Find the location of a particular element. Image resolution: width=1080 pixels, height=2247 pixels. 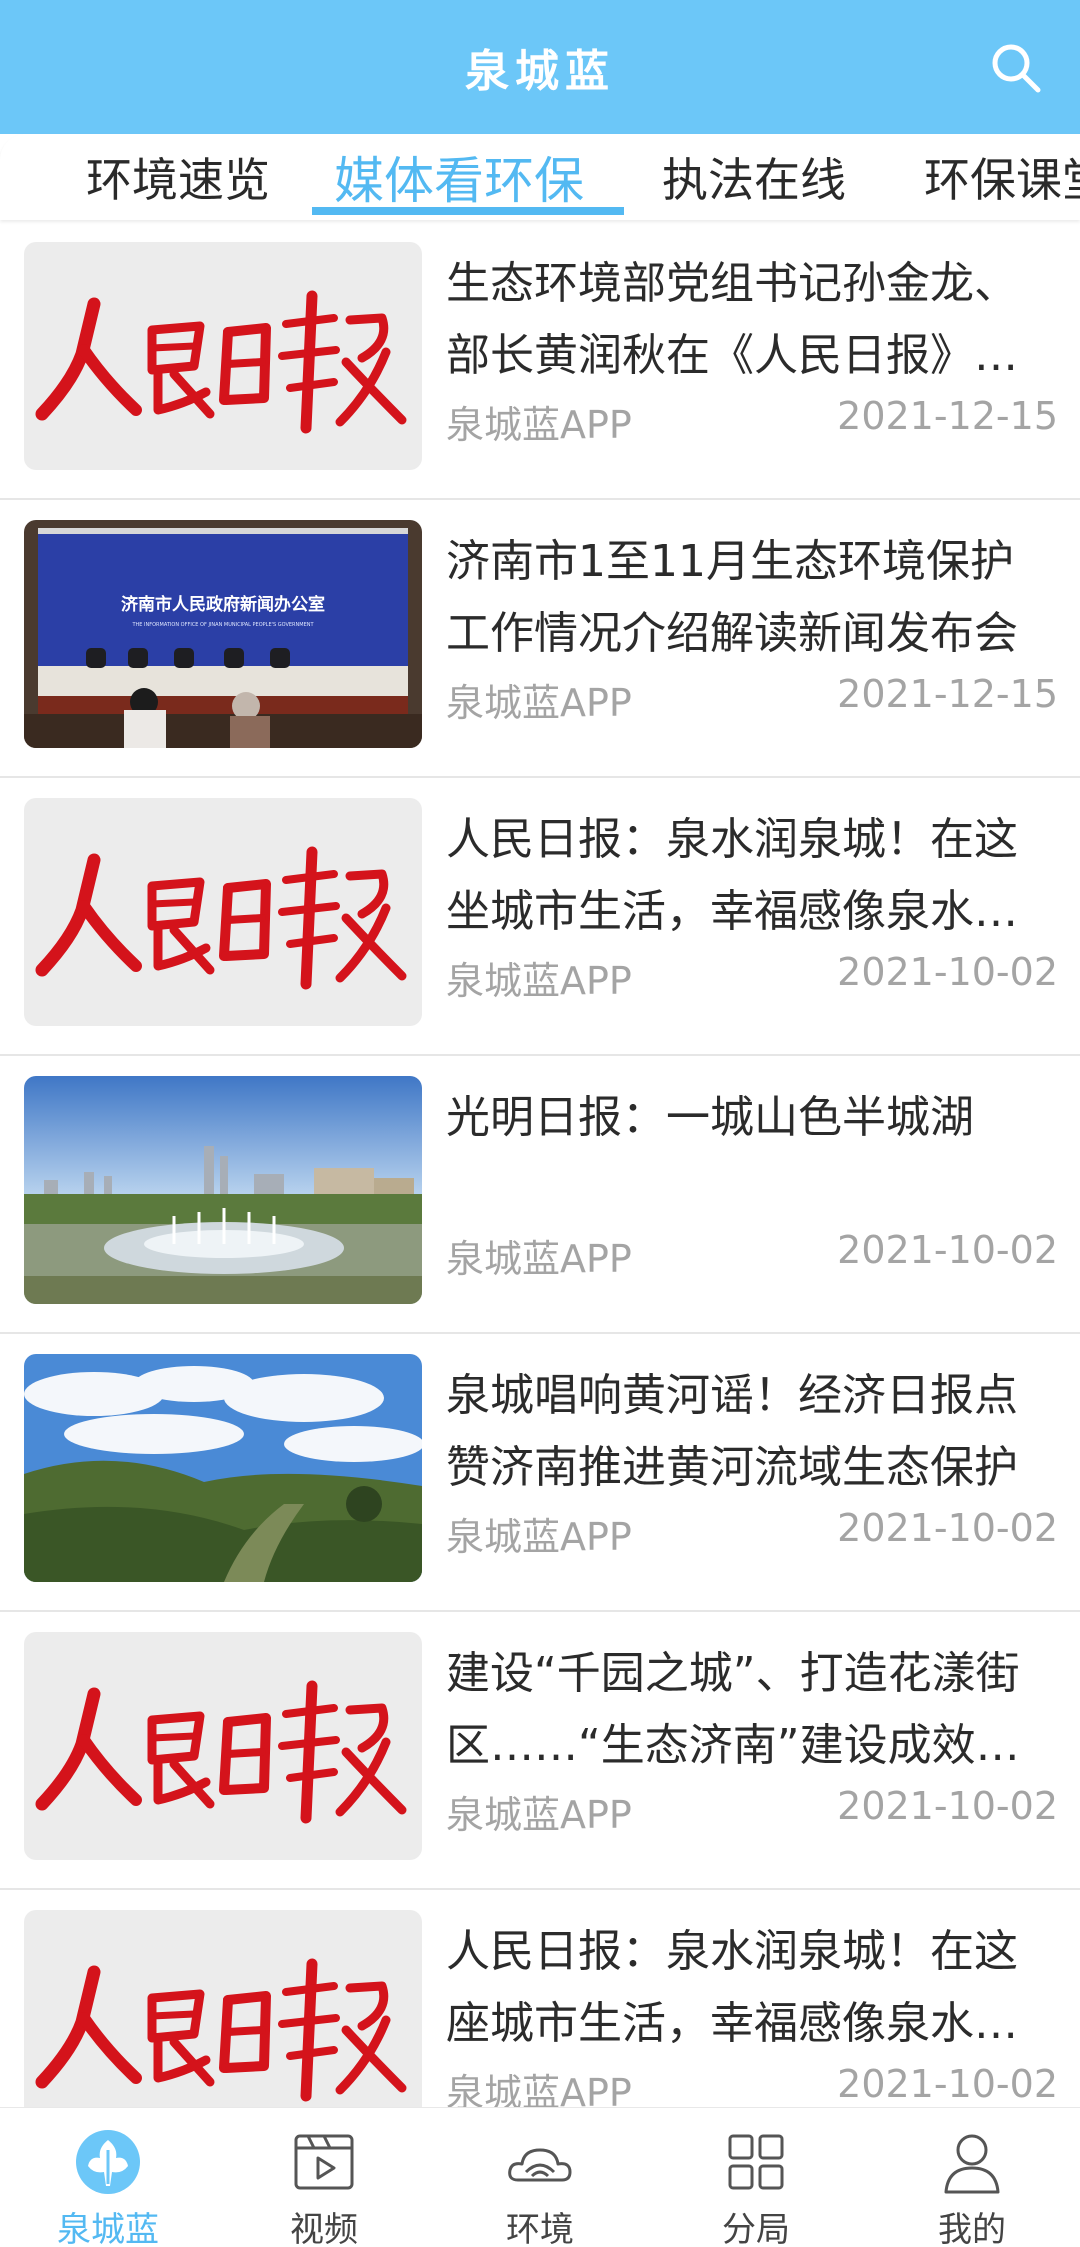

nav-item-home: 泉城蓝 is located at coordinates (108, 2177).